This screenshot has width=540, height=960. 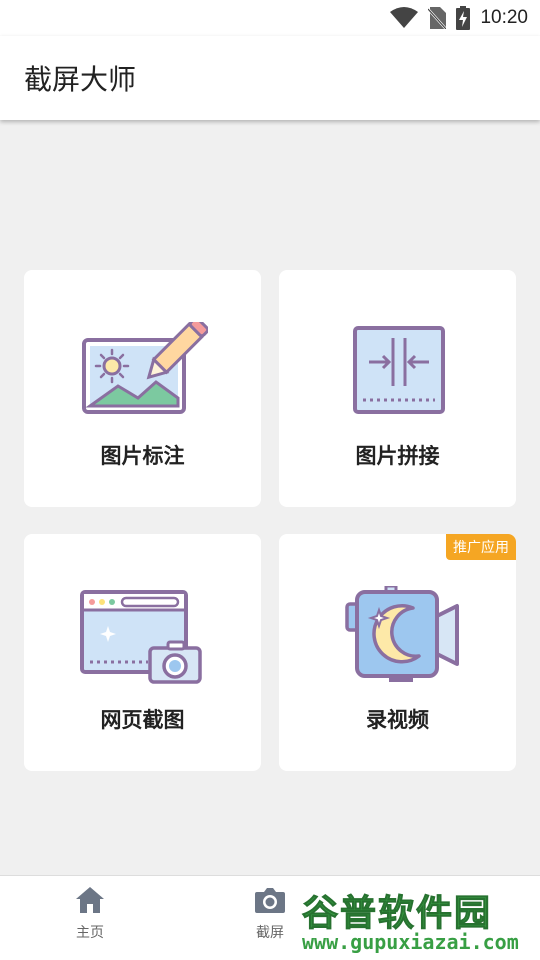 I want to click on home-icon, so click(x=90, y=900).